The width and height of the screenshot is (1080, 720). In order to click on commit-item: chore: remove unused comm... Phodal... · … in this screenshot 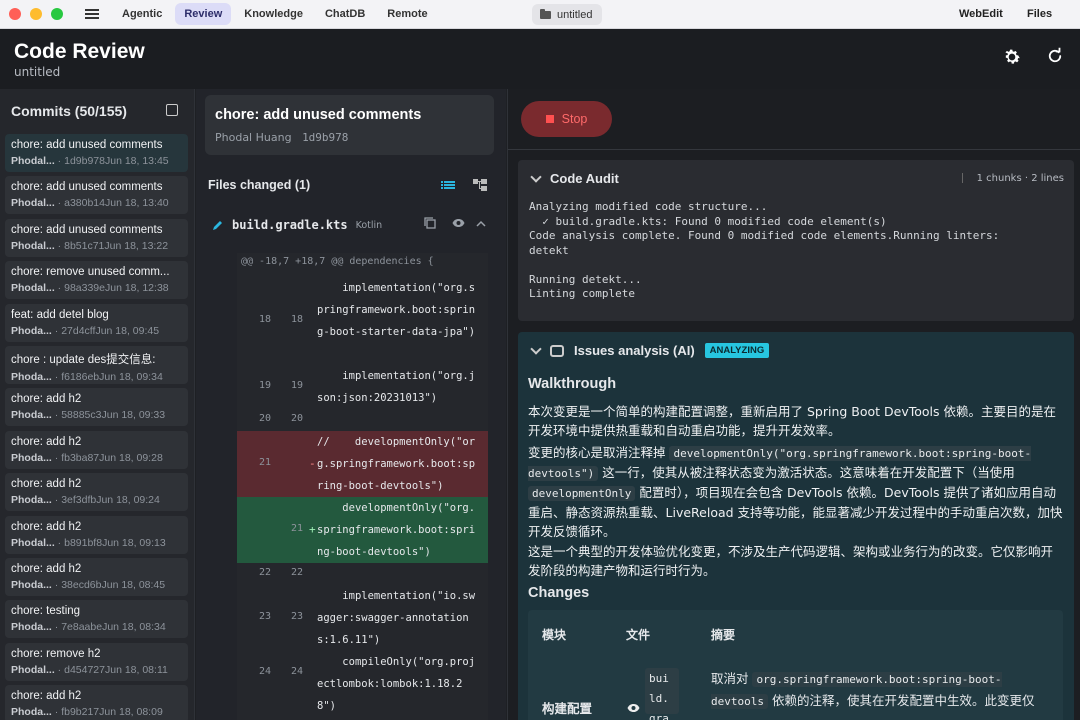, I will do `click(96, 280)`.